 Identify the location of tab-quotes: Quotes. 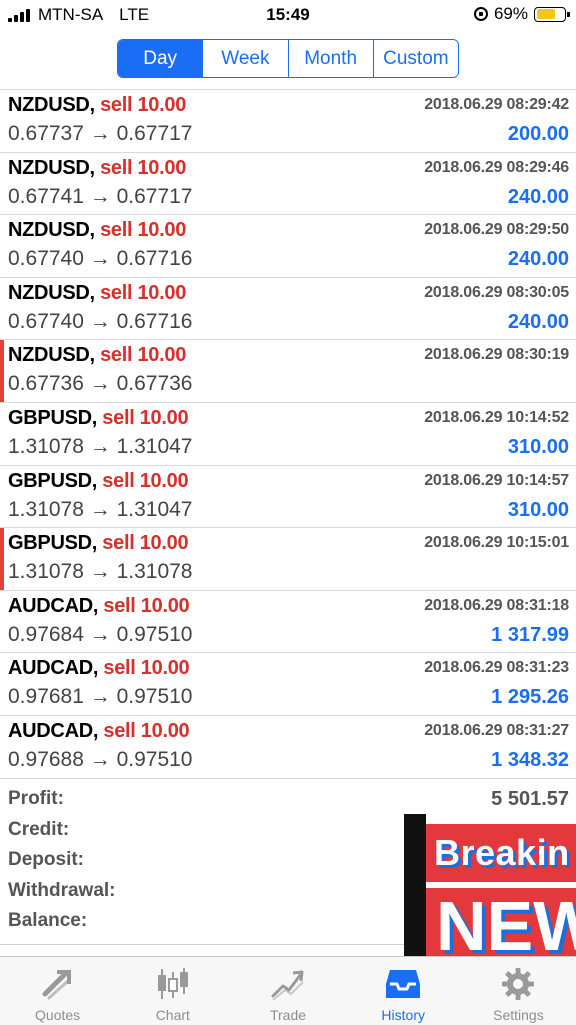
(57, 991).